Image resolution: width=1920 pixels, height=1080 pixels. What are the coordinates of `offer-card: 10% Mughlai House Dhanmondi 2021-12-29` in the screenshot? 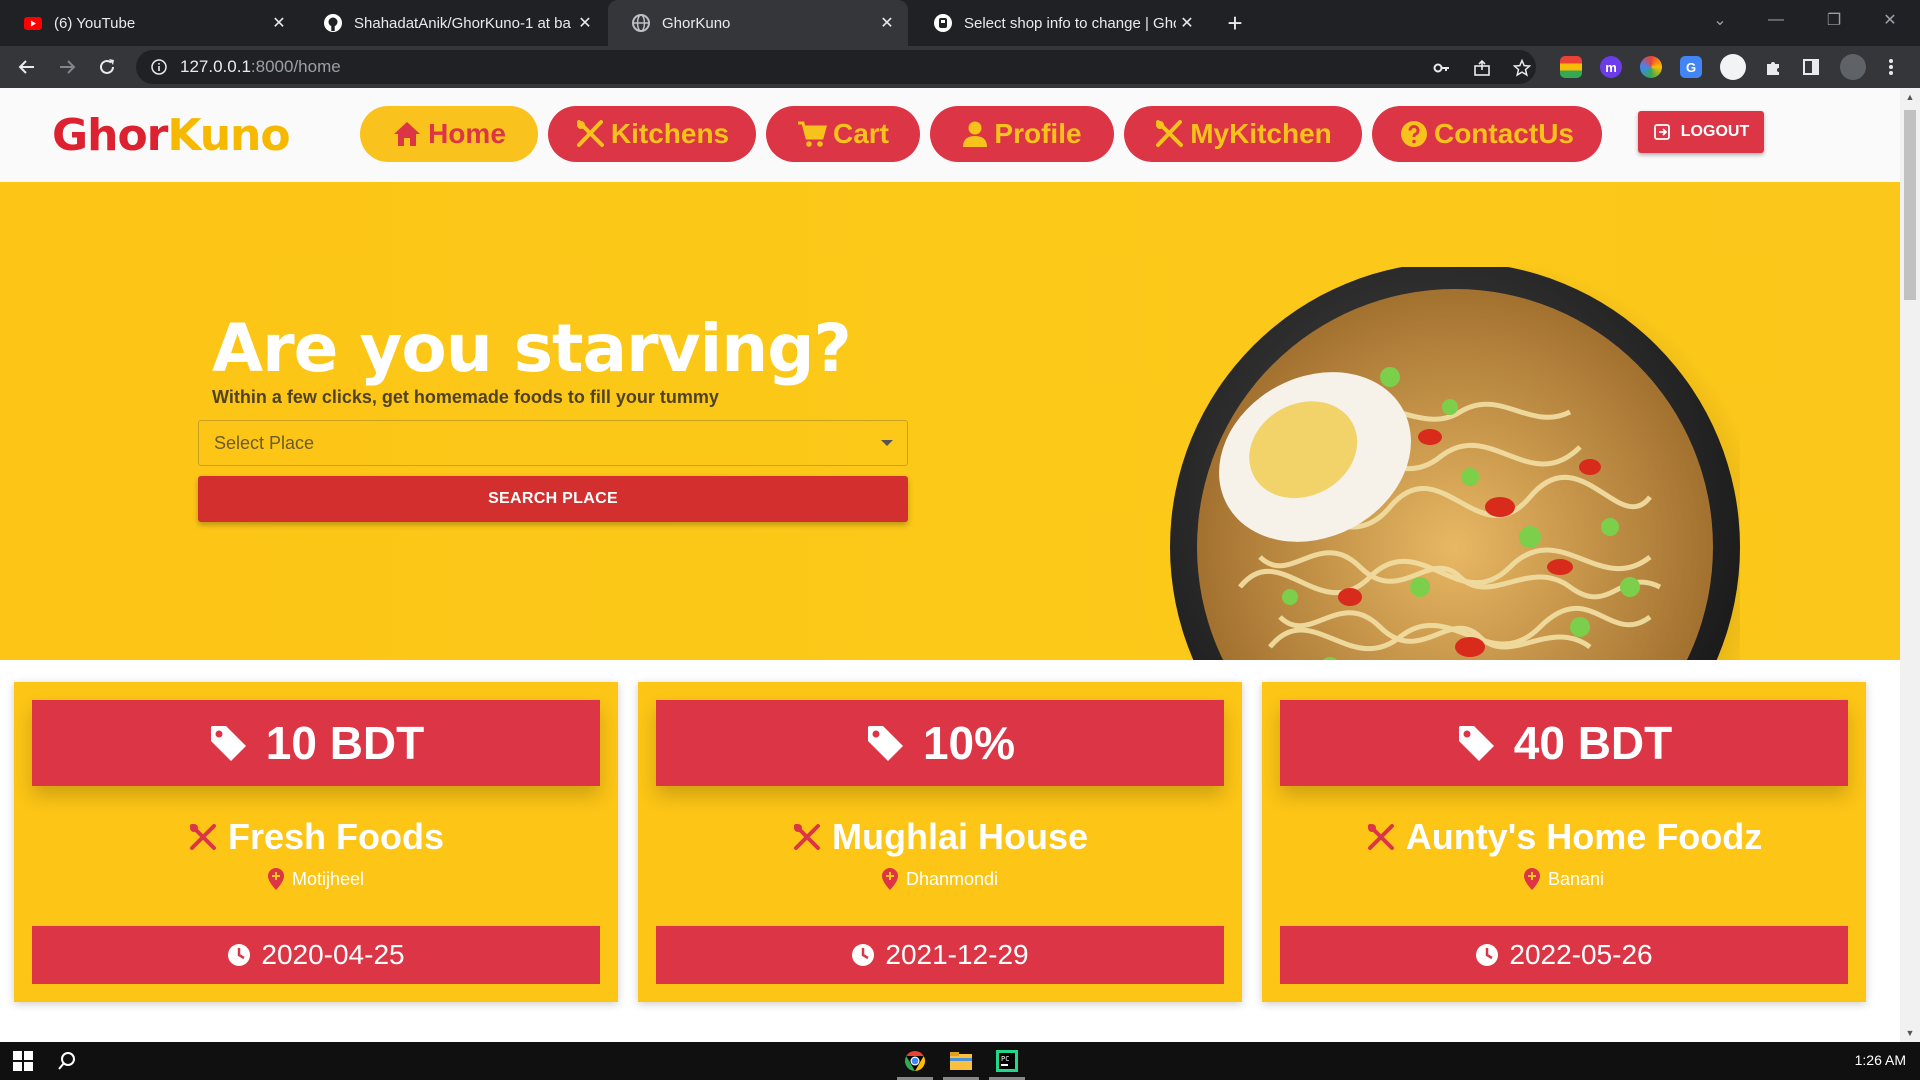 It's located at (940, 842).